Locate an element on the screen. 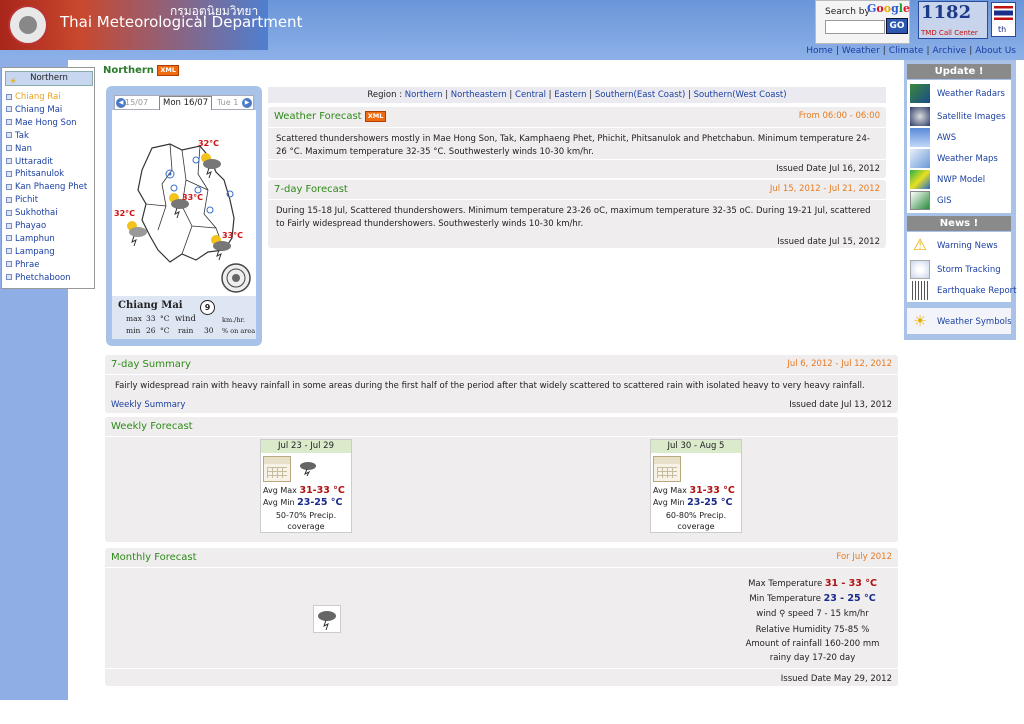  province-menu-item: Pichit is located at coordinates (22, 200).